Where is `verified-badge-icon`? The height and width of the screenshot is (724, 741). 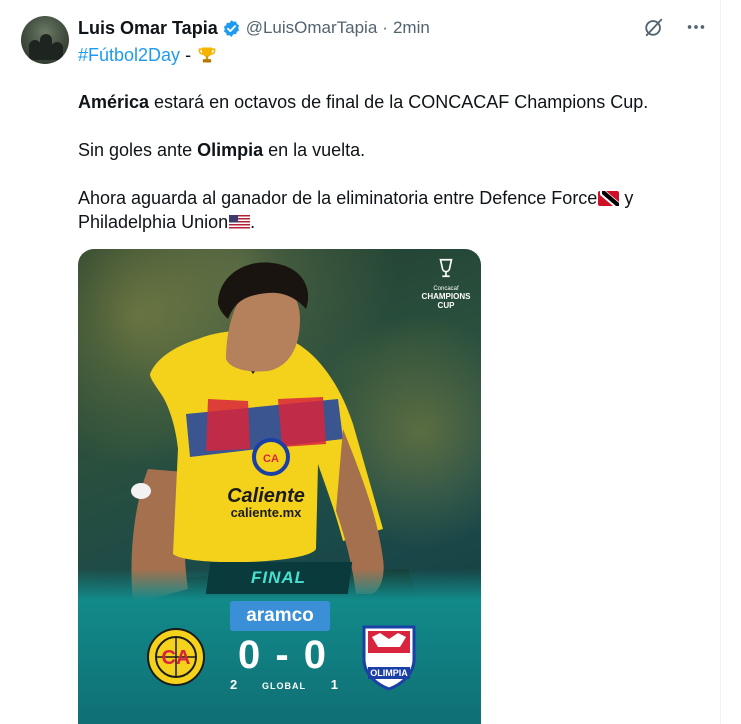
verified-badge-icon is located at coordinates (231, 28).